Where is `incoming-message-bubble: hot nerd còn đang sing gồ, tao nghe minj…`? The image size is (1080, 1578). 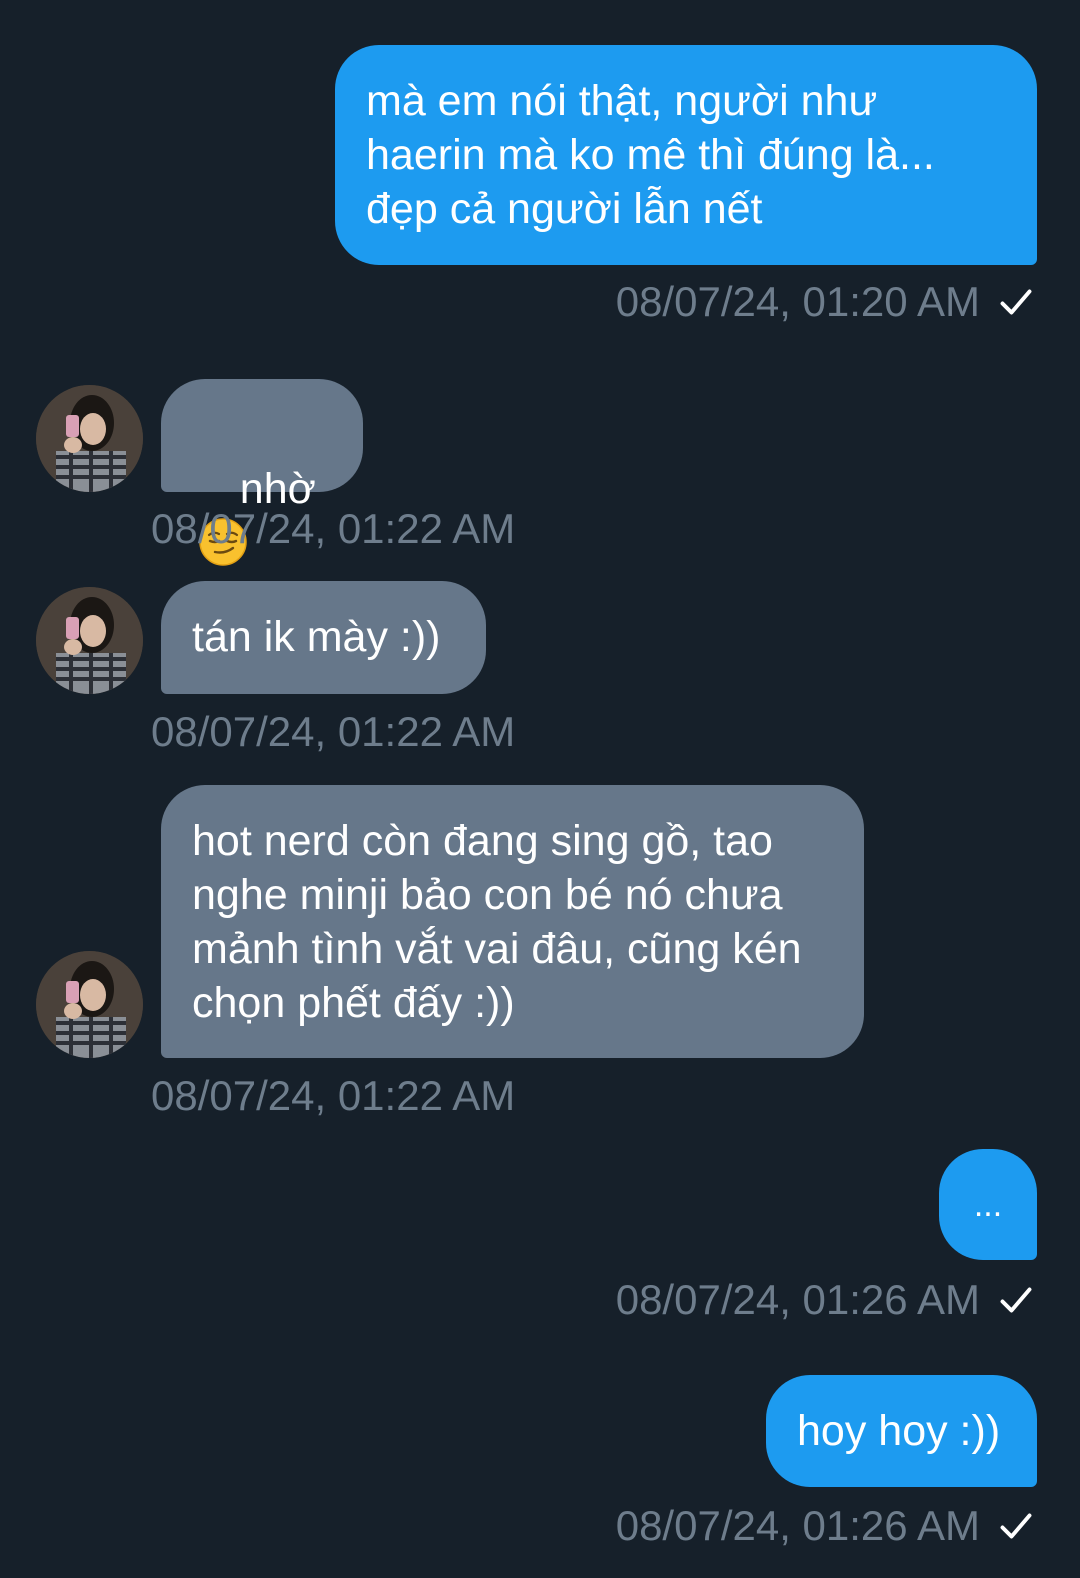 incoming-message-bubble: hot nerd còn đang sing gồ, tao nghe minj… is located at coordinates (512, 921).